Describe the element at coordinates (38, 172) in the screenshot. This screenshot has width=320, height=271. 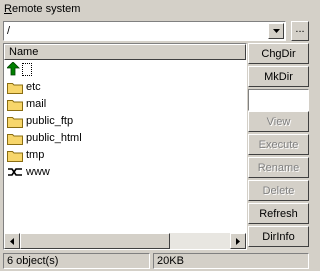
I see `list-item-label: www` at that location.